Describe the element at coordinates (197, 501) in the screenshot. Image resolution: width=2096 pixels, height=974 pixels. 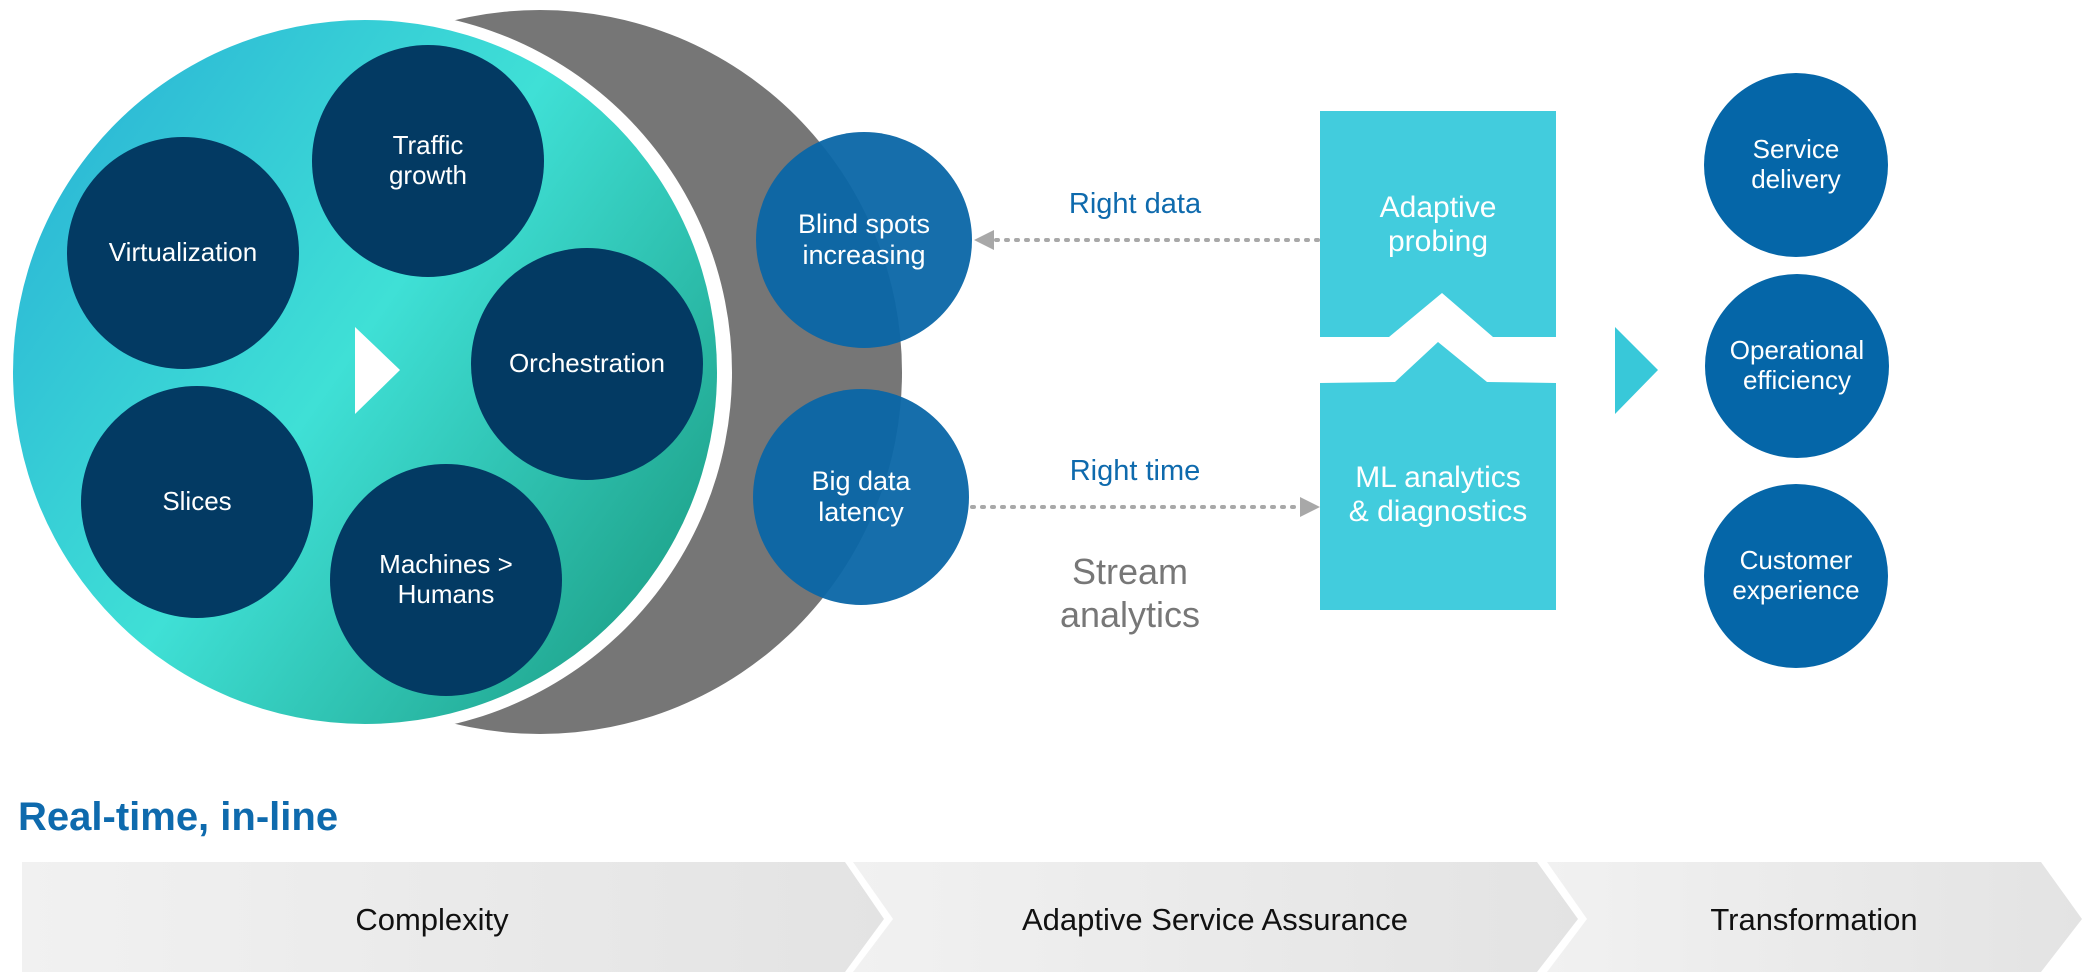
I see `driver-label-slices: Slices` at that location.